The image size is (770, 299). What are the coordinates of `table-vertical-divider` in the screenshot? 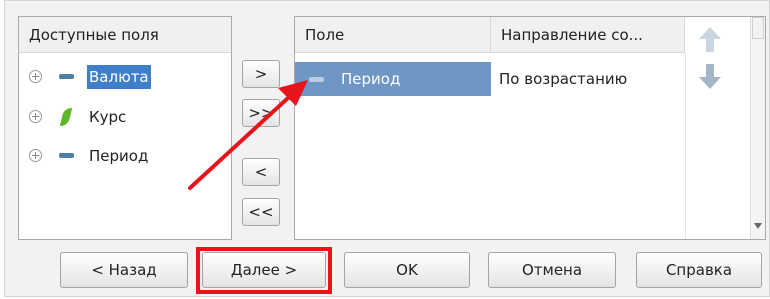 It's located at (685, 146).